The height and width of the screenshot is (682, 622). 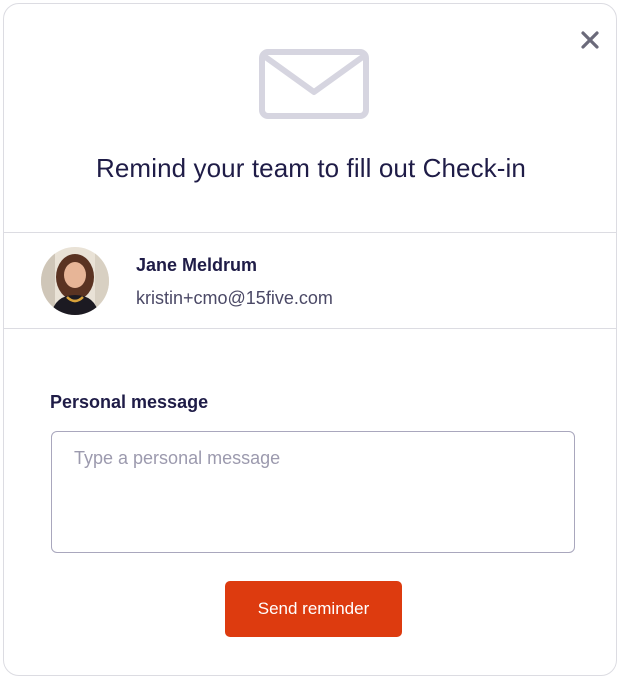 I want to click on close-button, so click(x=590, y=40).